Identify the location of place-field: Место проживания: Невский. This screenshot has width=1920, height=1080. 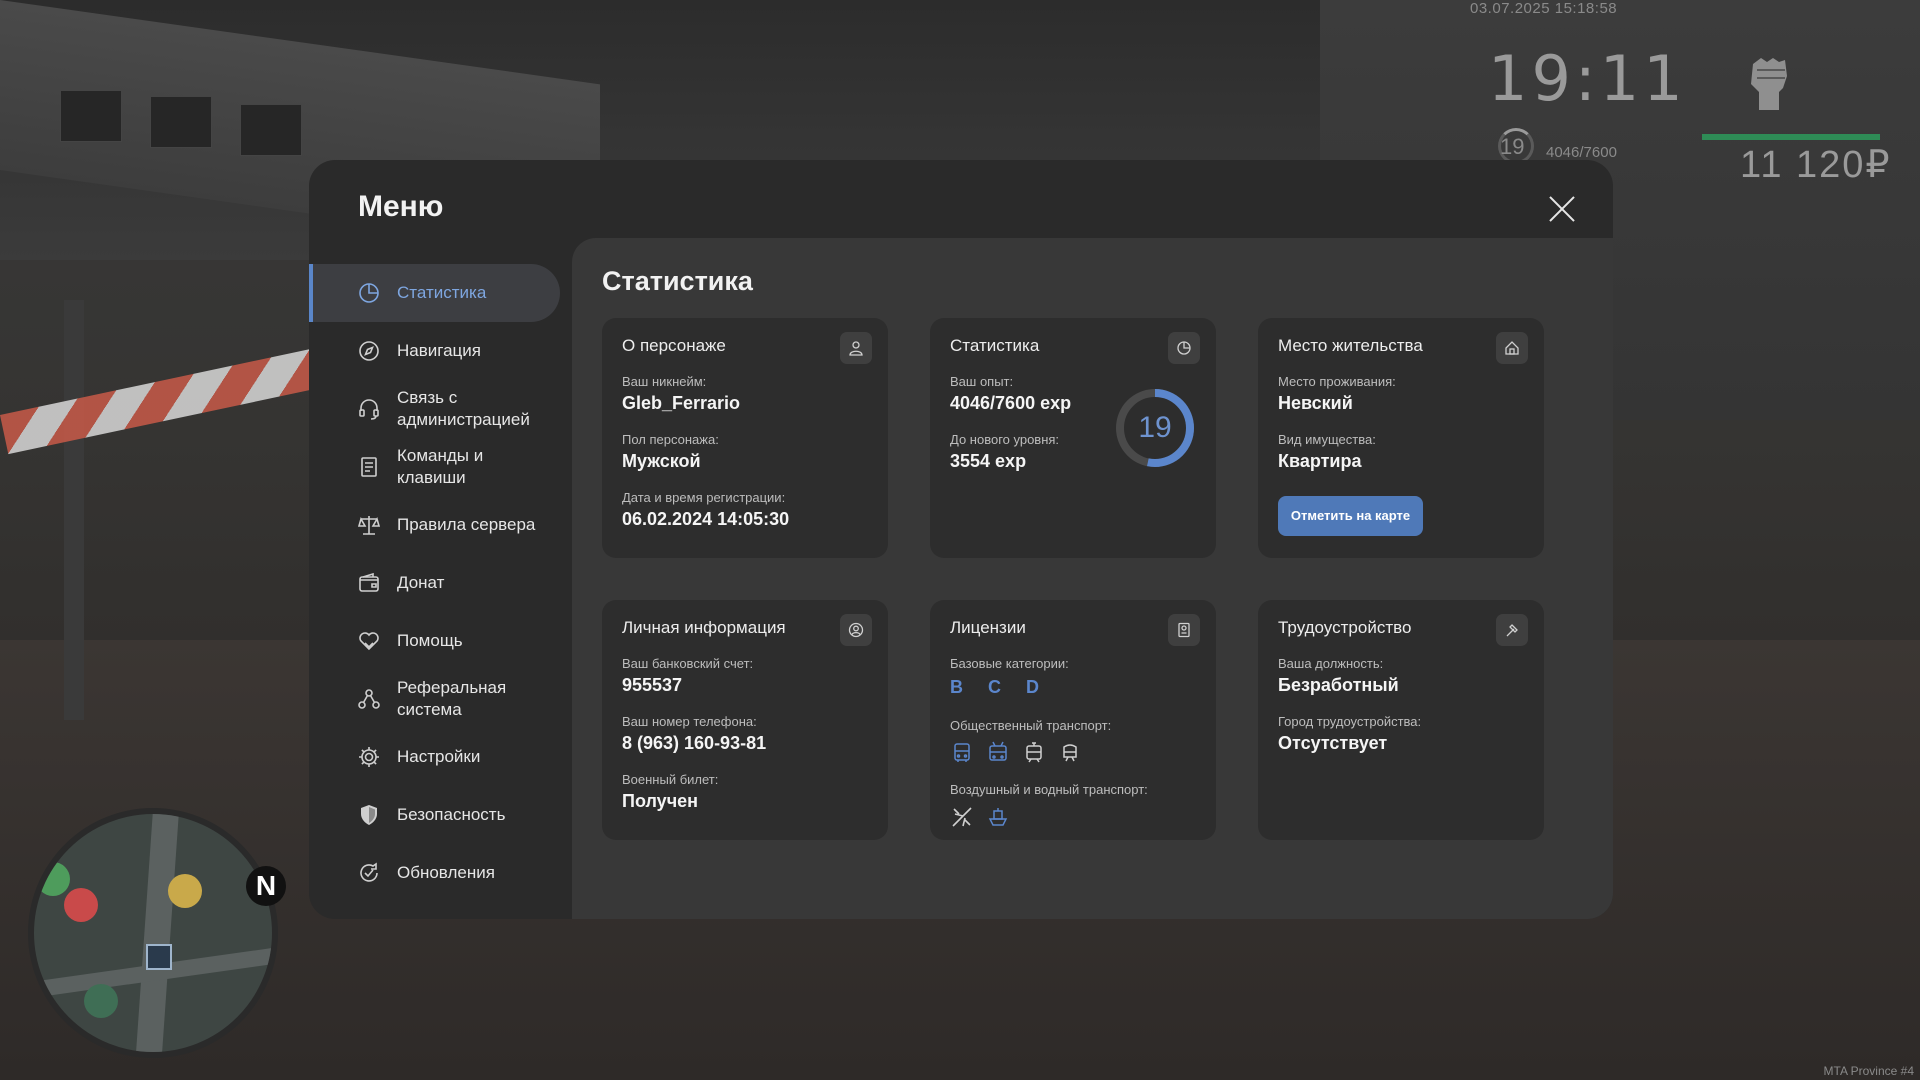
(1337, 394).